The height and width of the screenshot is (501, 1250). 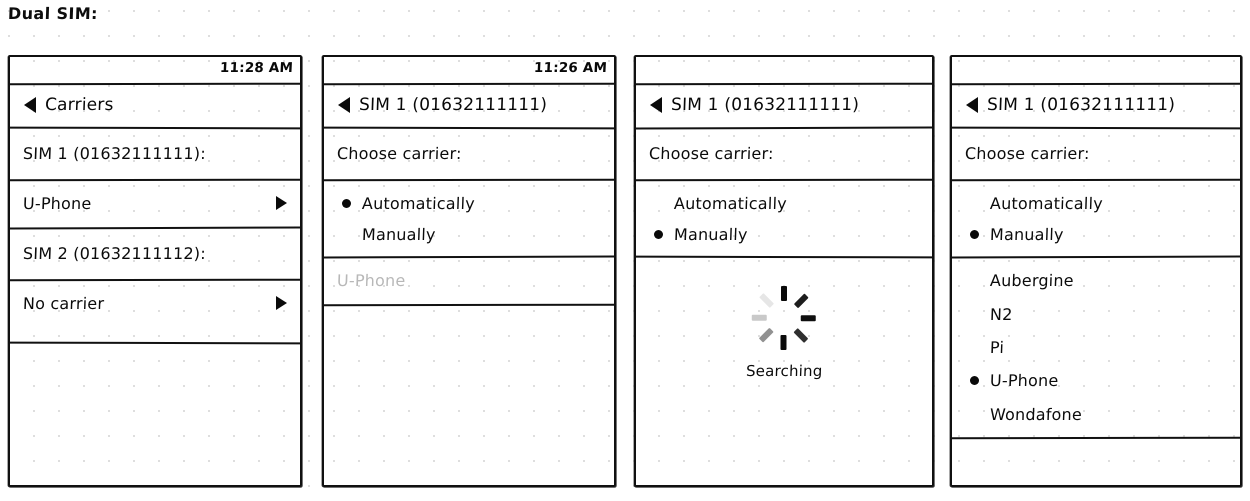 I want to click on loading-spinner-icon, so click(x=784, y=318).